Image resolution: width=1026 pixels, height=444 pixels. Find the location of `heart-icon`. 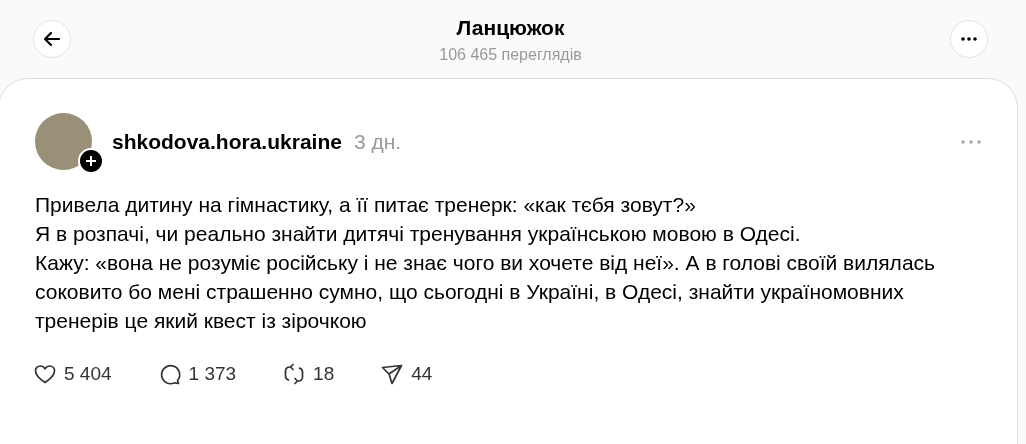

heart-icon is located at coordinates (45, 374).